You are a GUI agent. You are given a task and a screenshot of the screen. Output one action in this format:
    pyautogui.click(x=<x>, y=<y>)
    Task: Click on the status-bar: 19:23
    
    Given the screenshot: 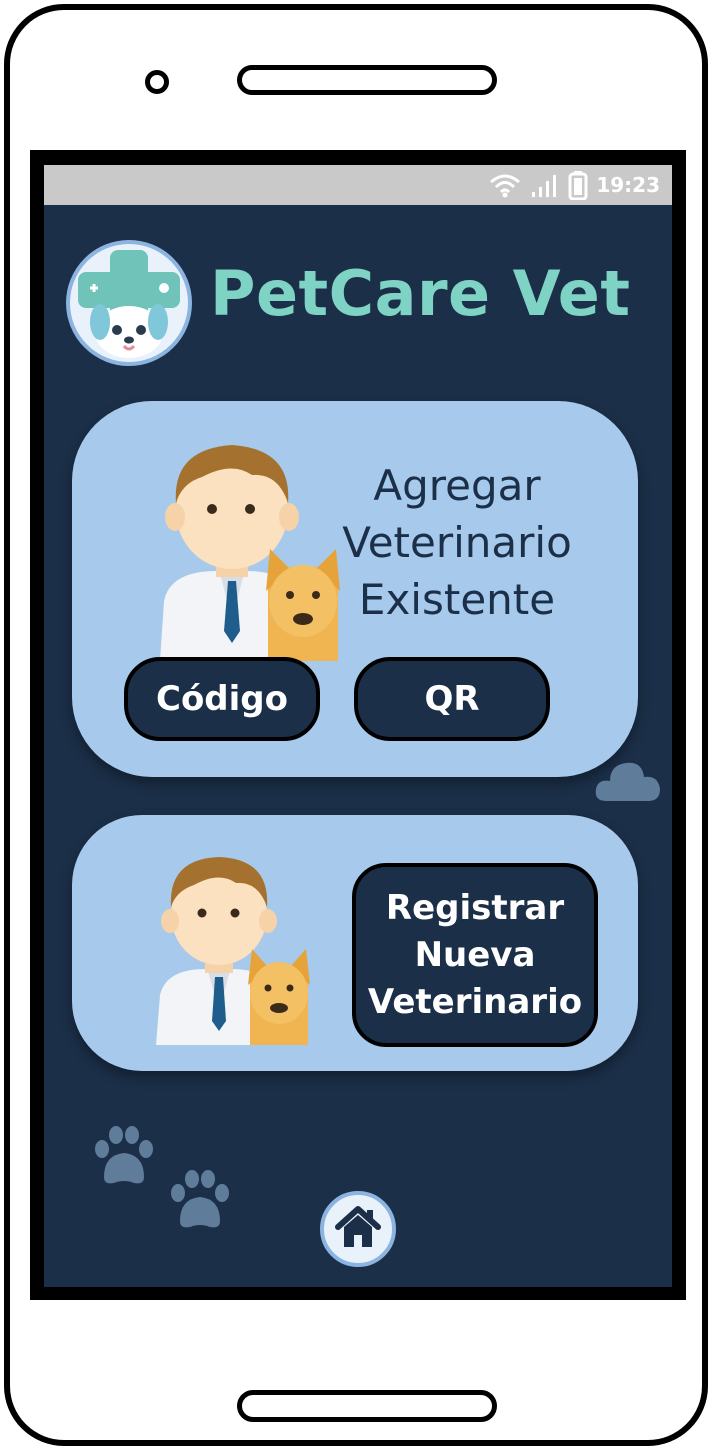 What is the action you would take?
    pyautogui.click(x=358, y=185)
    